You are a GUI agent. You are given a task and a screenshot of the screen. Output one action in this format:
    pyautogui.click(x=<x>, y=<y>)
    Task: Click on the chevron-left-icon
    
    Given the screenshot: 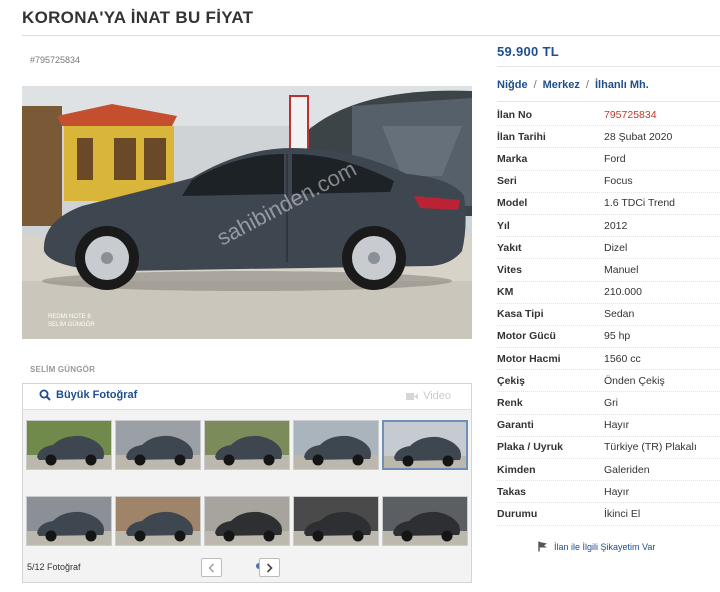 What is the action you would take?
    pyautogui.click(x=211, y=567)
    